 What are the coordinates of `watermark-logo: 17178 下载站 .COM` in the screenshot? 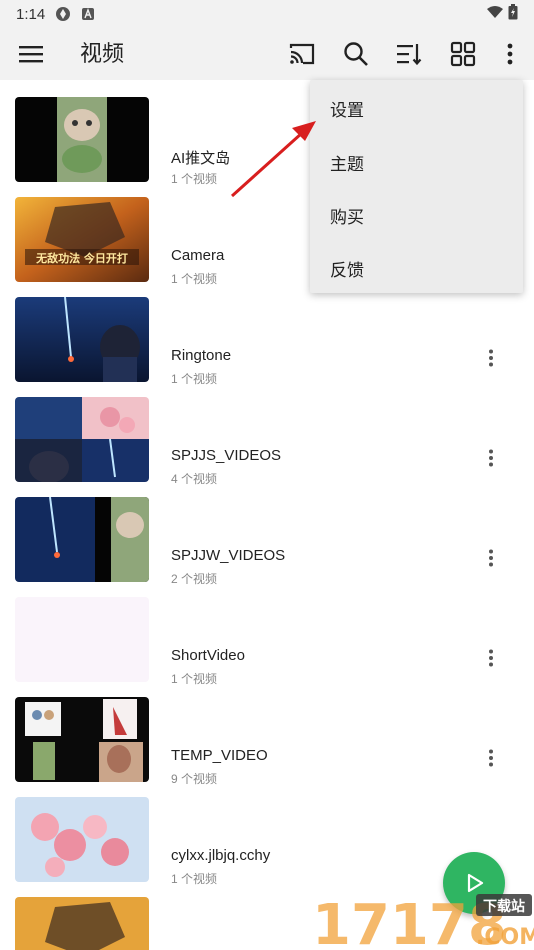 It's located at (422, 917).